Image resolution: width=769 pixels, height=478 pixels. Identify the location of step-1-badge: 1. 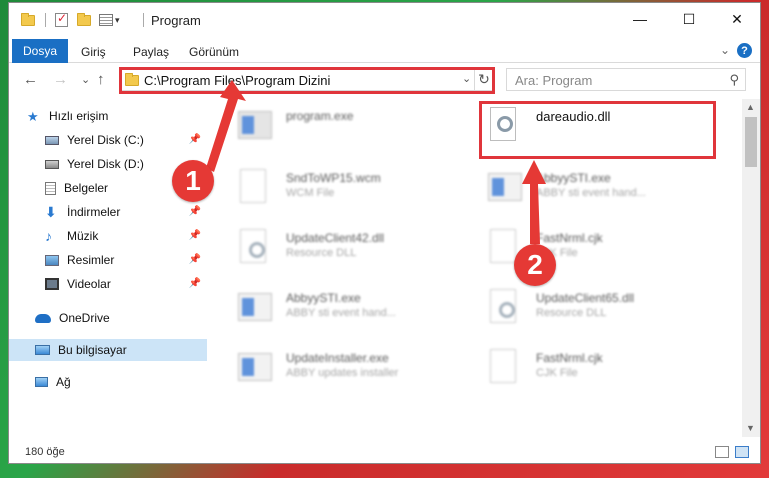
(193, 181).